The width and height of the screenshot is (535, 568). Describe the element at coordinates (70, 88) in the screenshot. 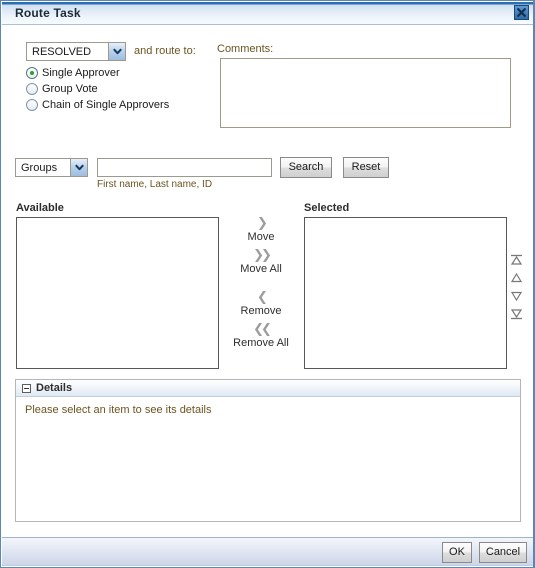

I see `radio-label: Group Vote` at that location.